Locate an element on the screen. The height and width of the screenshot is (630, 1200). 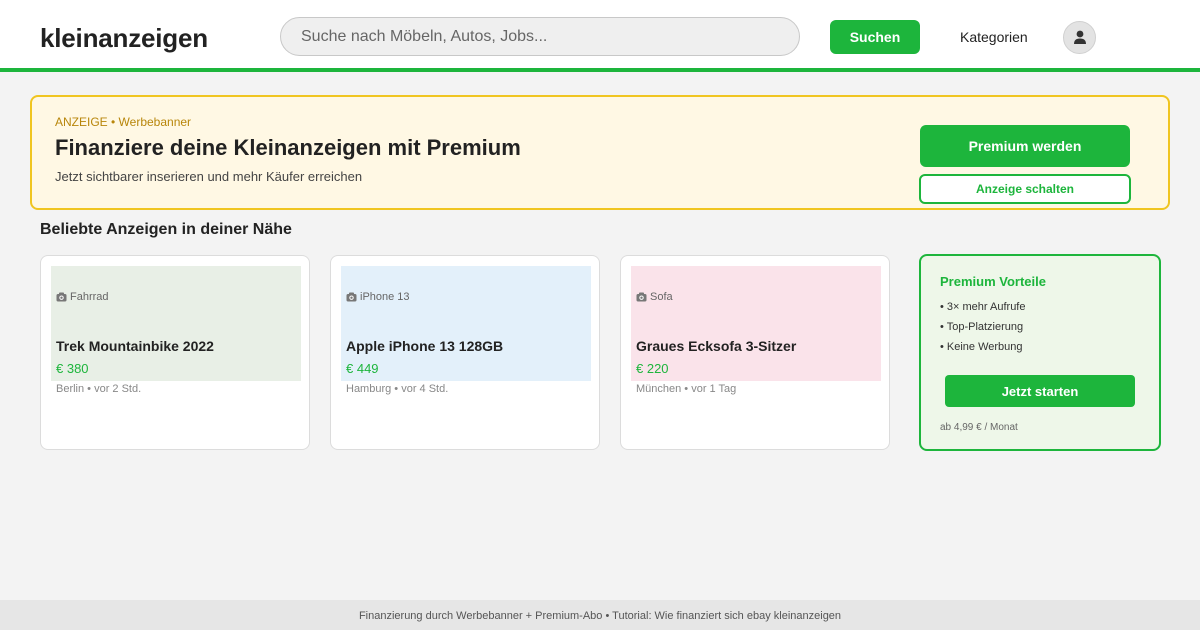
listing-category-label: Fahrrad is located at coordinates (89, 297).